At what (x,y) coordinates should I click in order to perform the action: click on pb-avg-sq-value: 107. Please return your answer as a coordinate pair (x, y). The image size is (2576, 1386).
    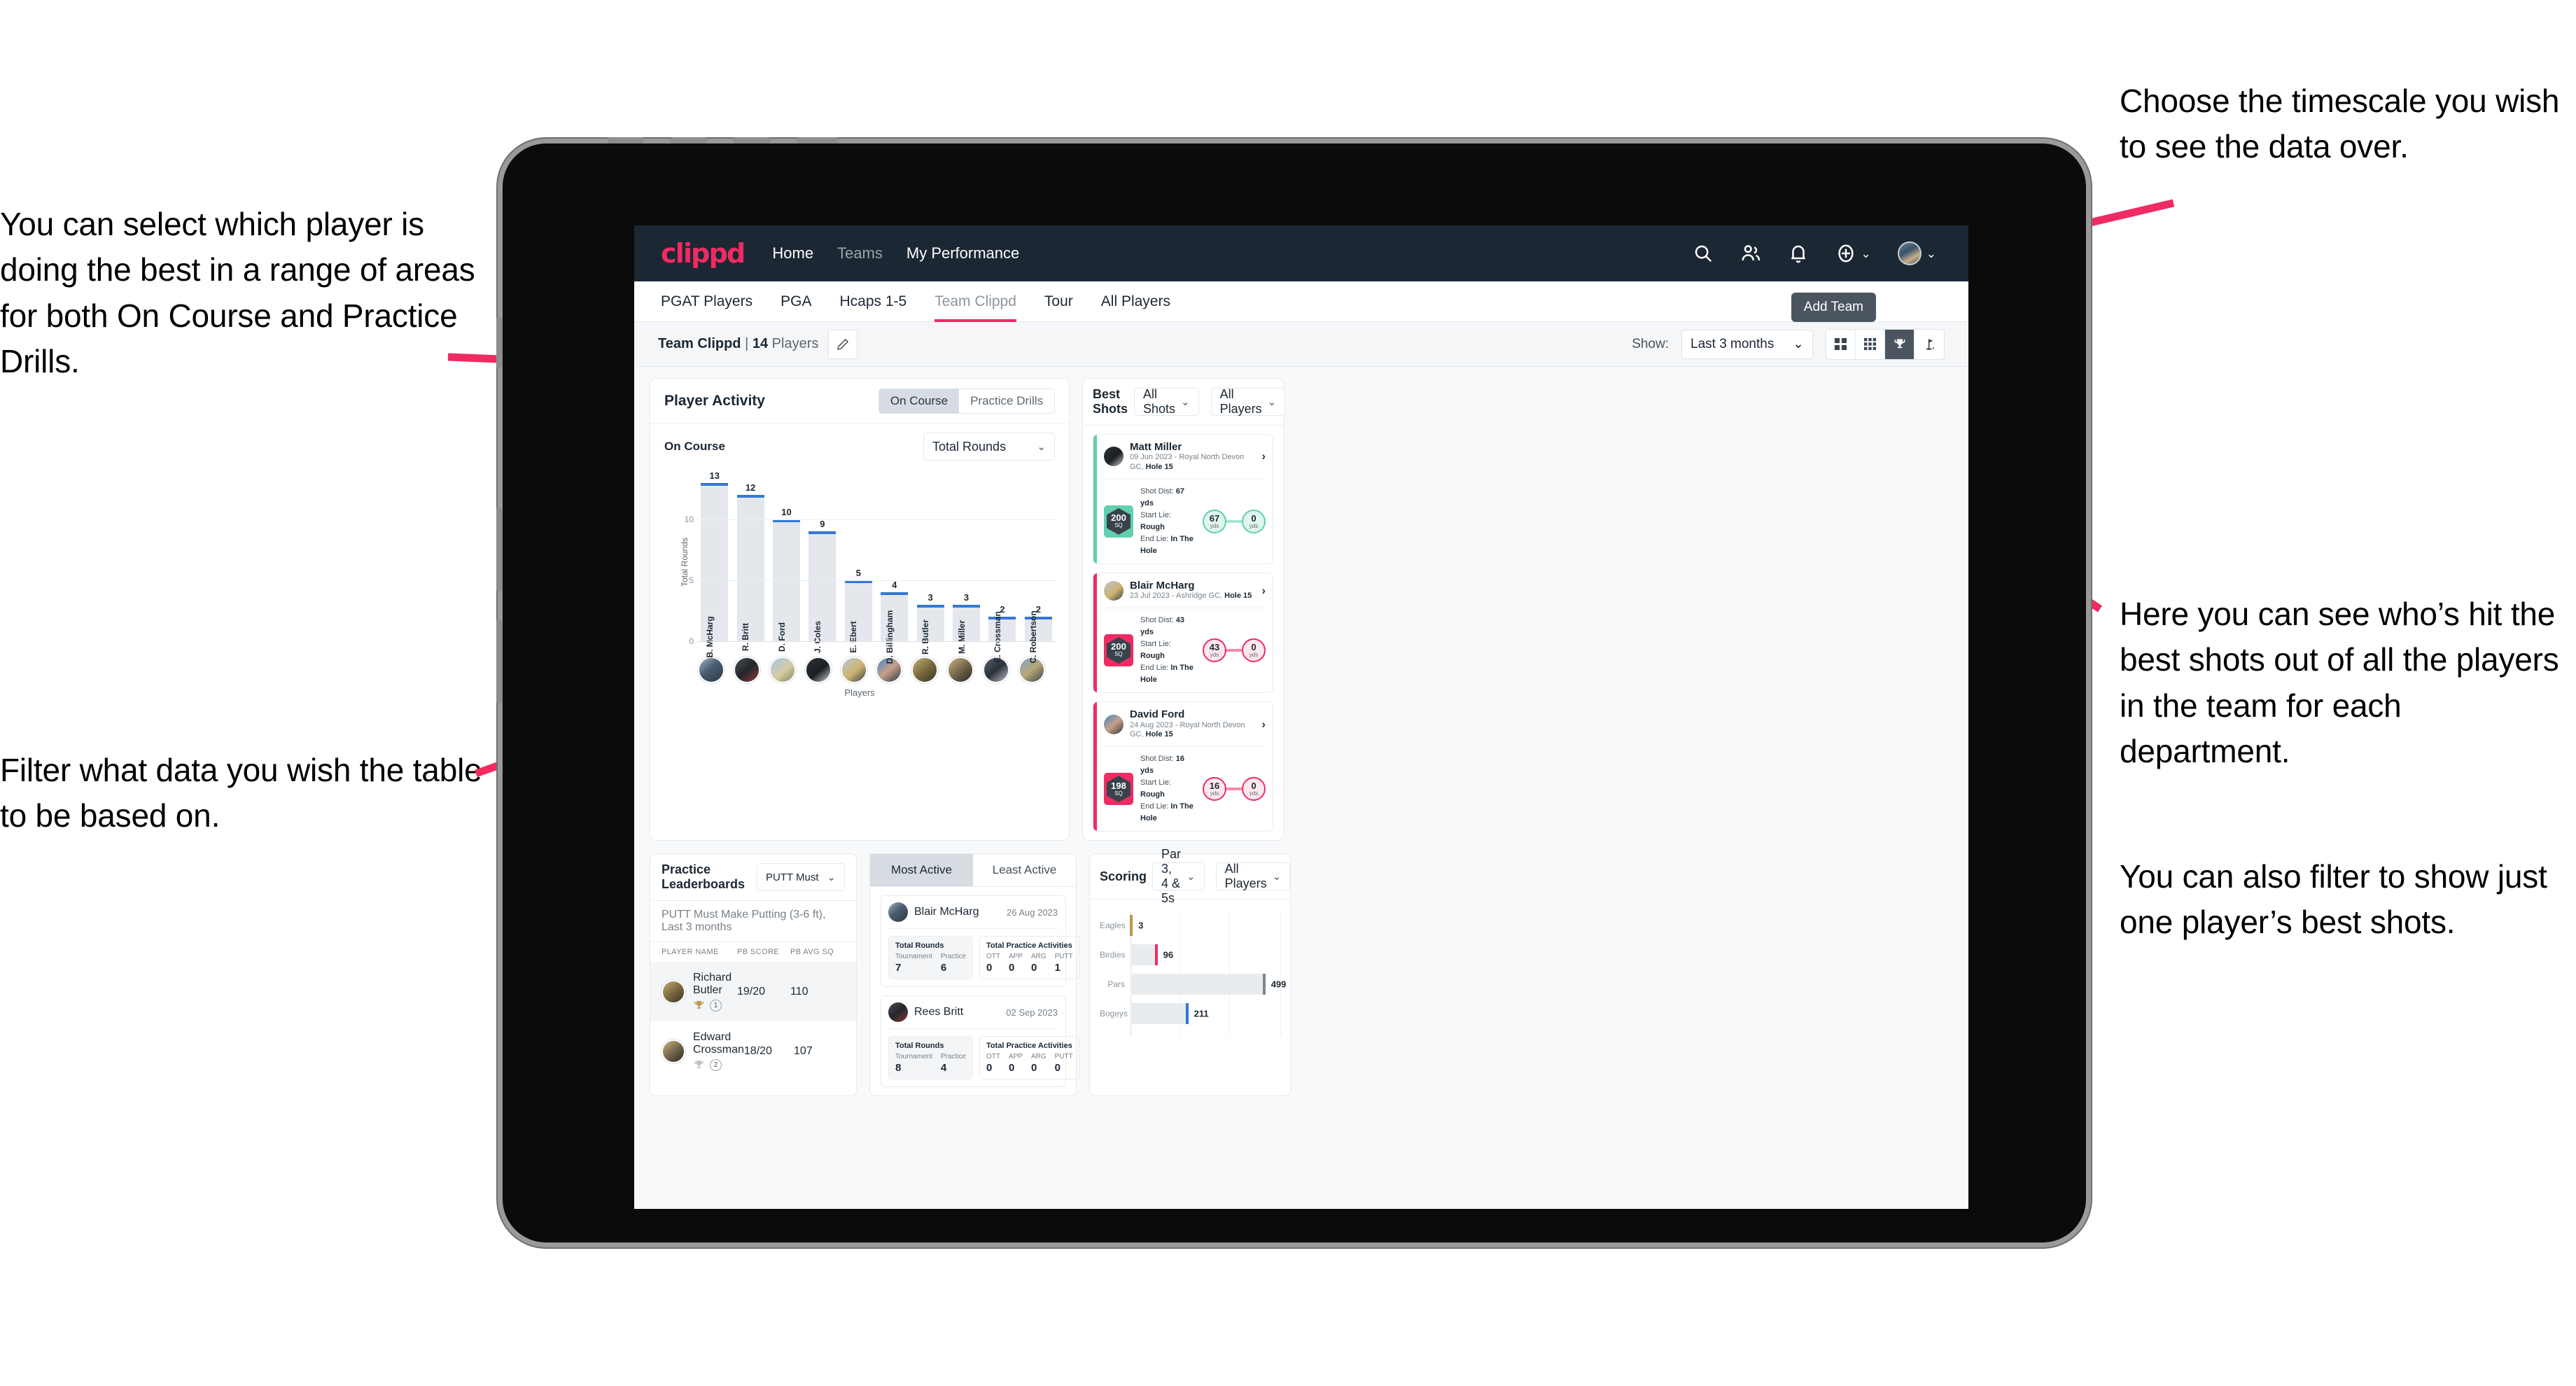
    Looking at the image, I should click on (803, 1050).